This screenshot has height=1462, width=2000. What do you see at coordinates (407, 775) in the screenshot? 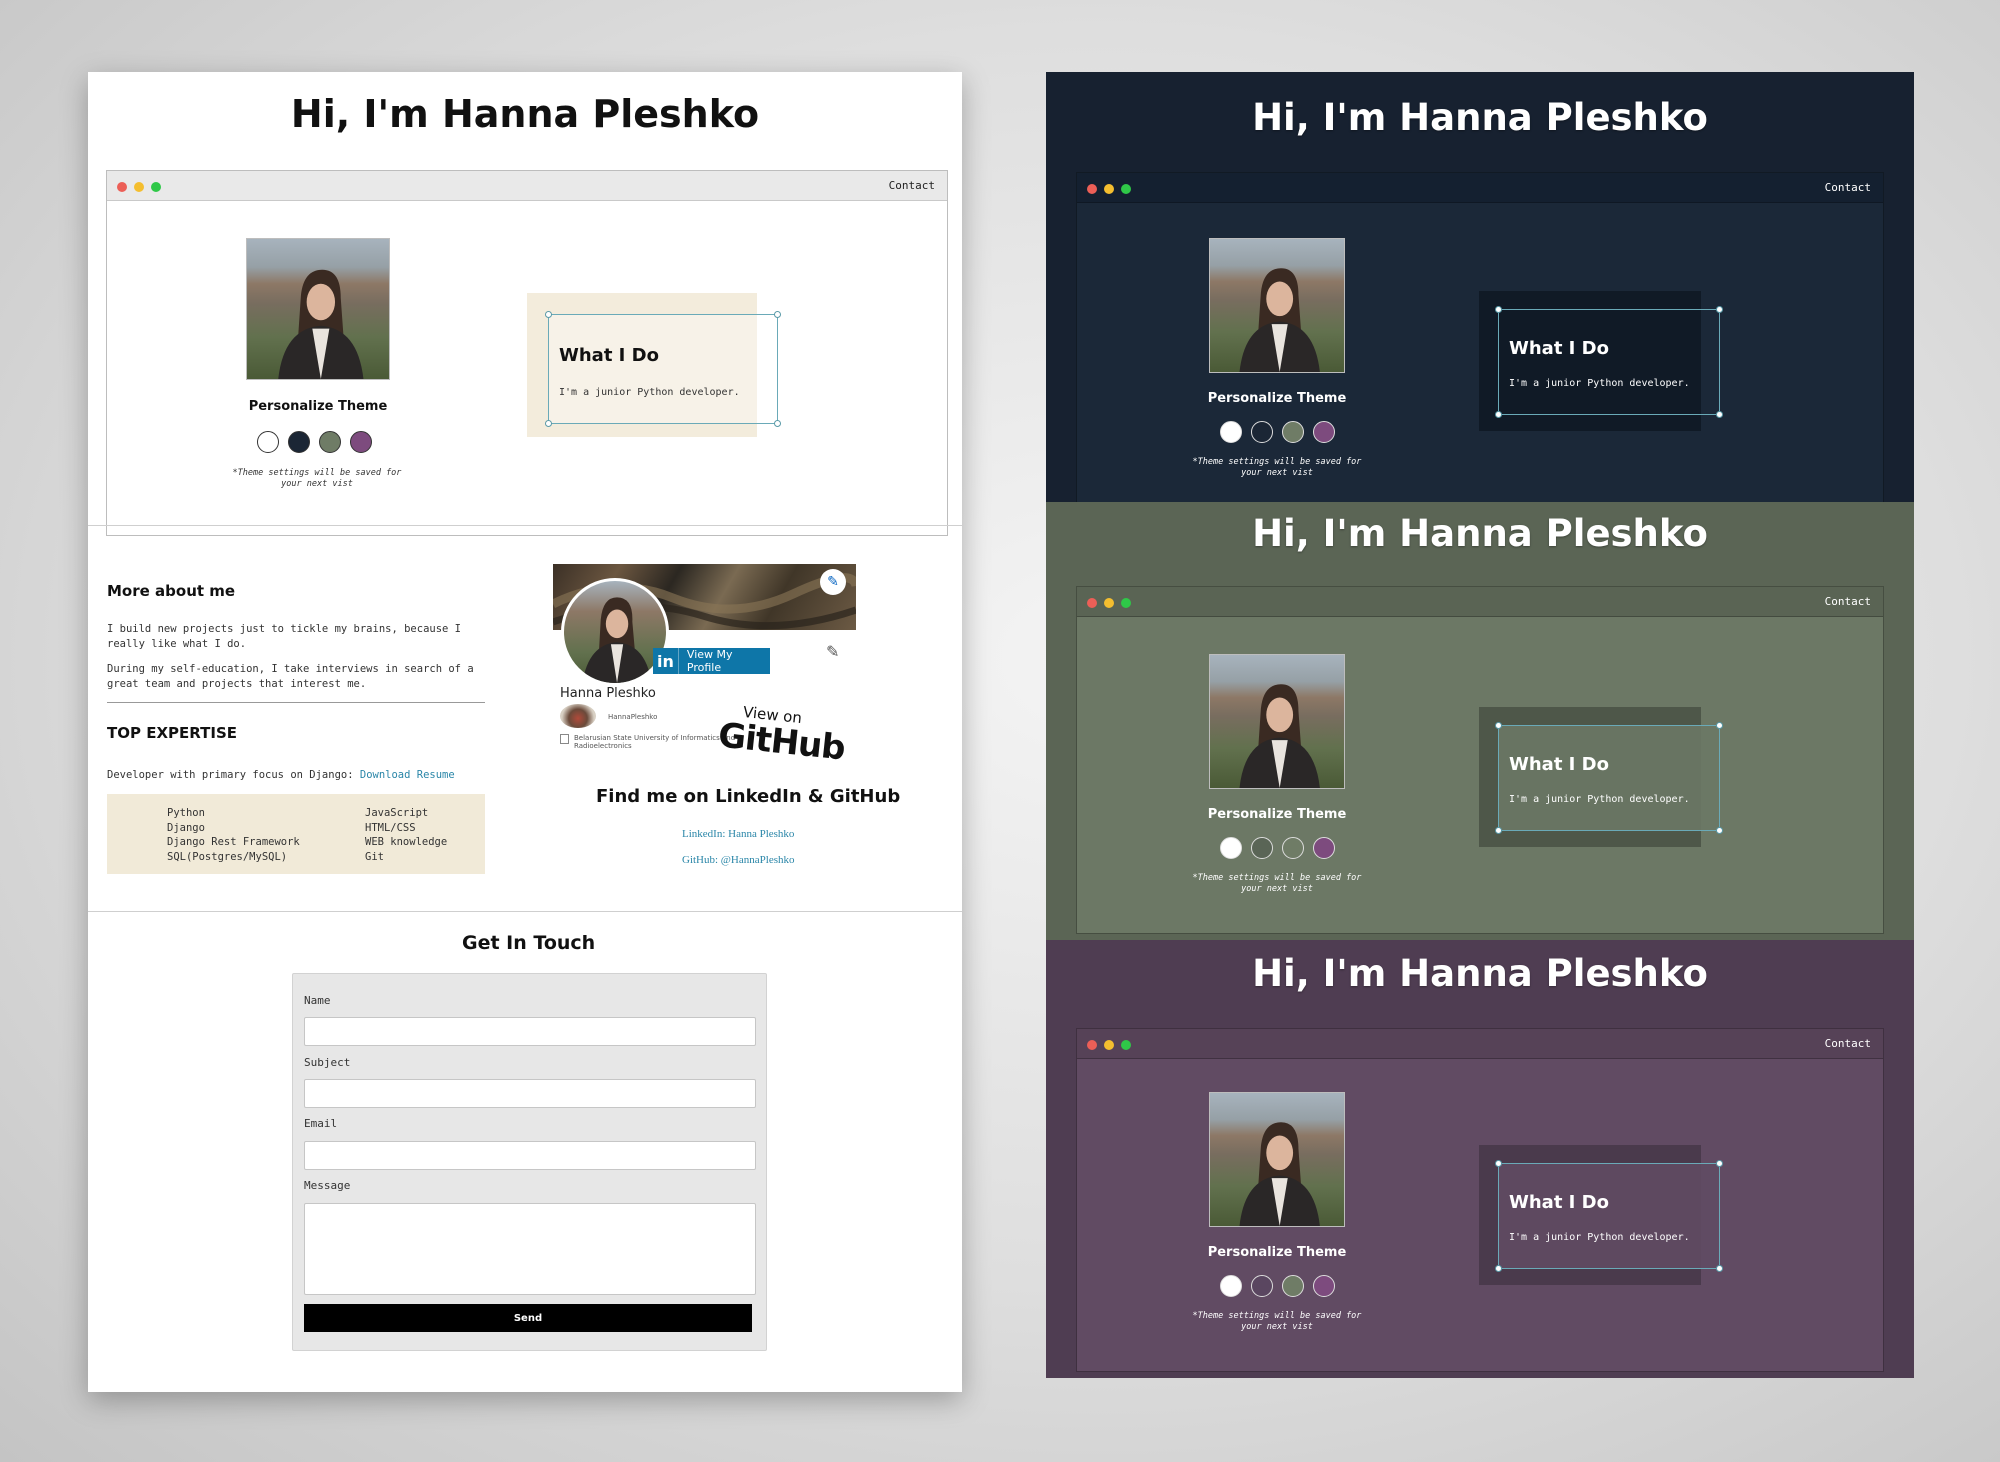
I see `download-resume-link: Download Resume` at bounding box center [407, 775].